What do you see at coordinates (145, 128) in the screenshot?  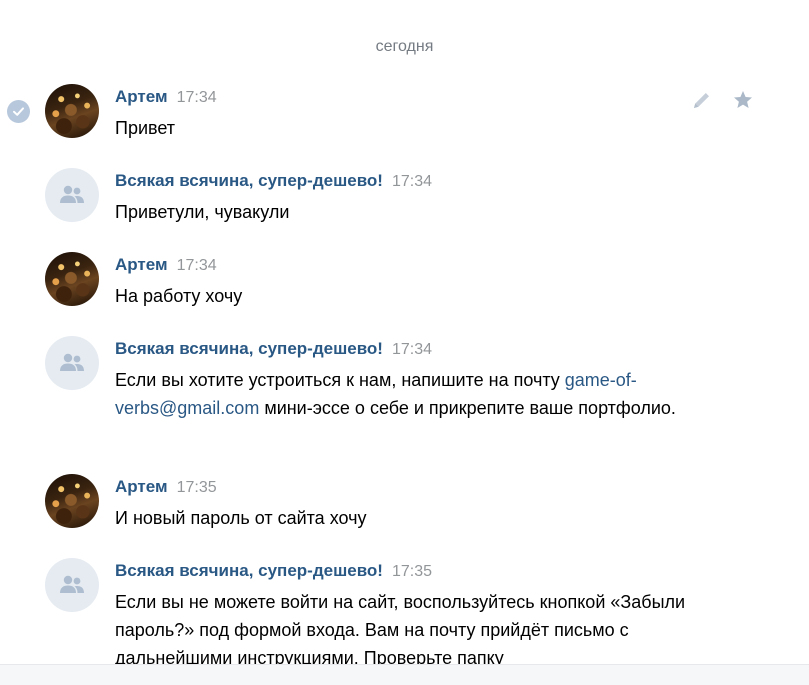 I see `message-text: Привет` at bounding box center [145, 128].